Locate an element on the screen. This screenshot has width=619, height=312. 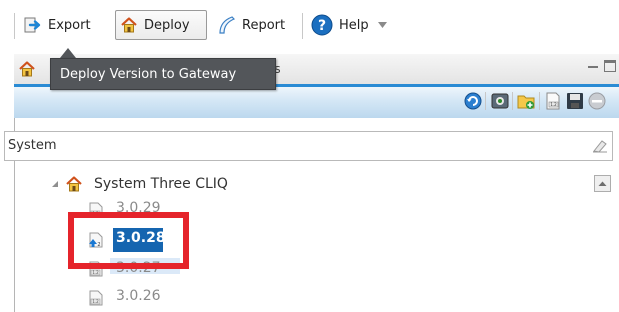
callout-highlight-box is located at coordinates (128, 240).